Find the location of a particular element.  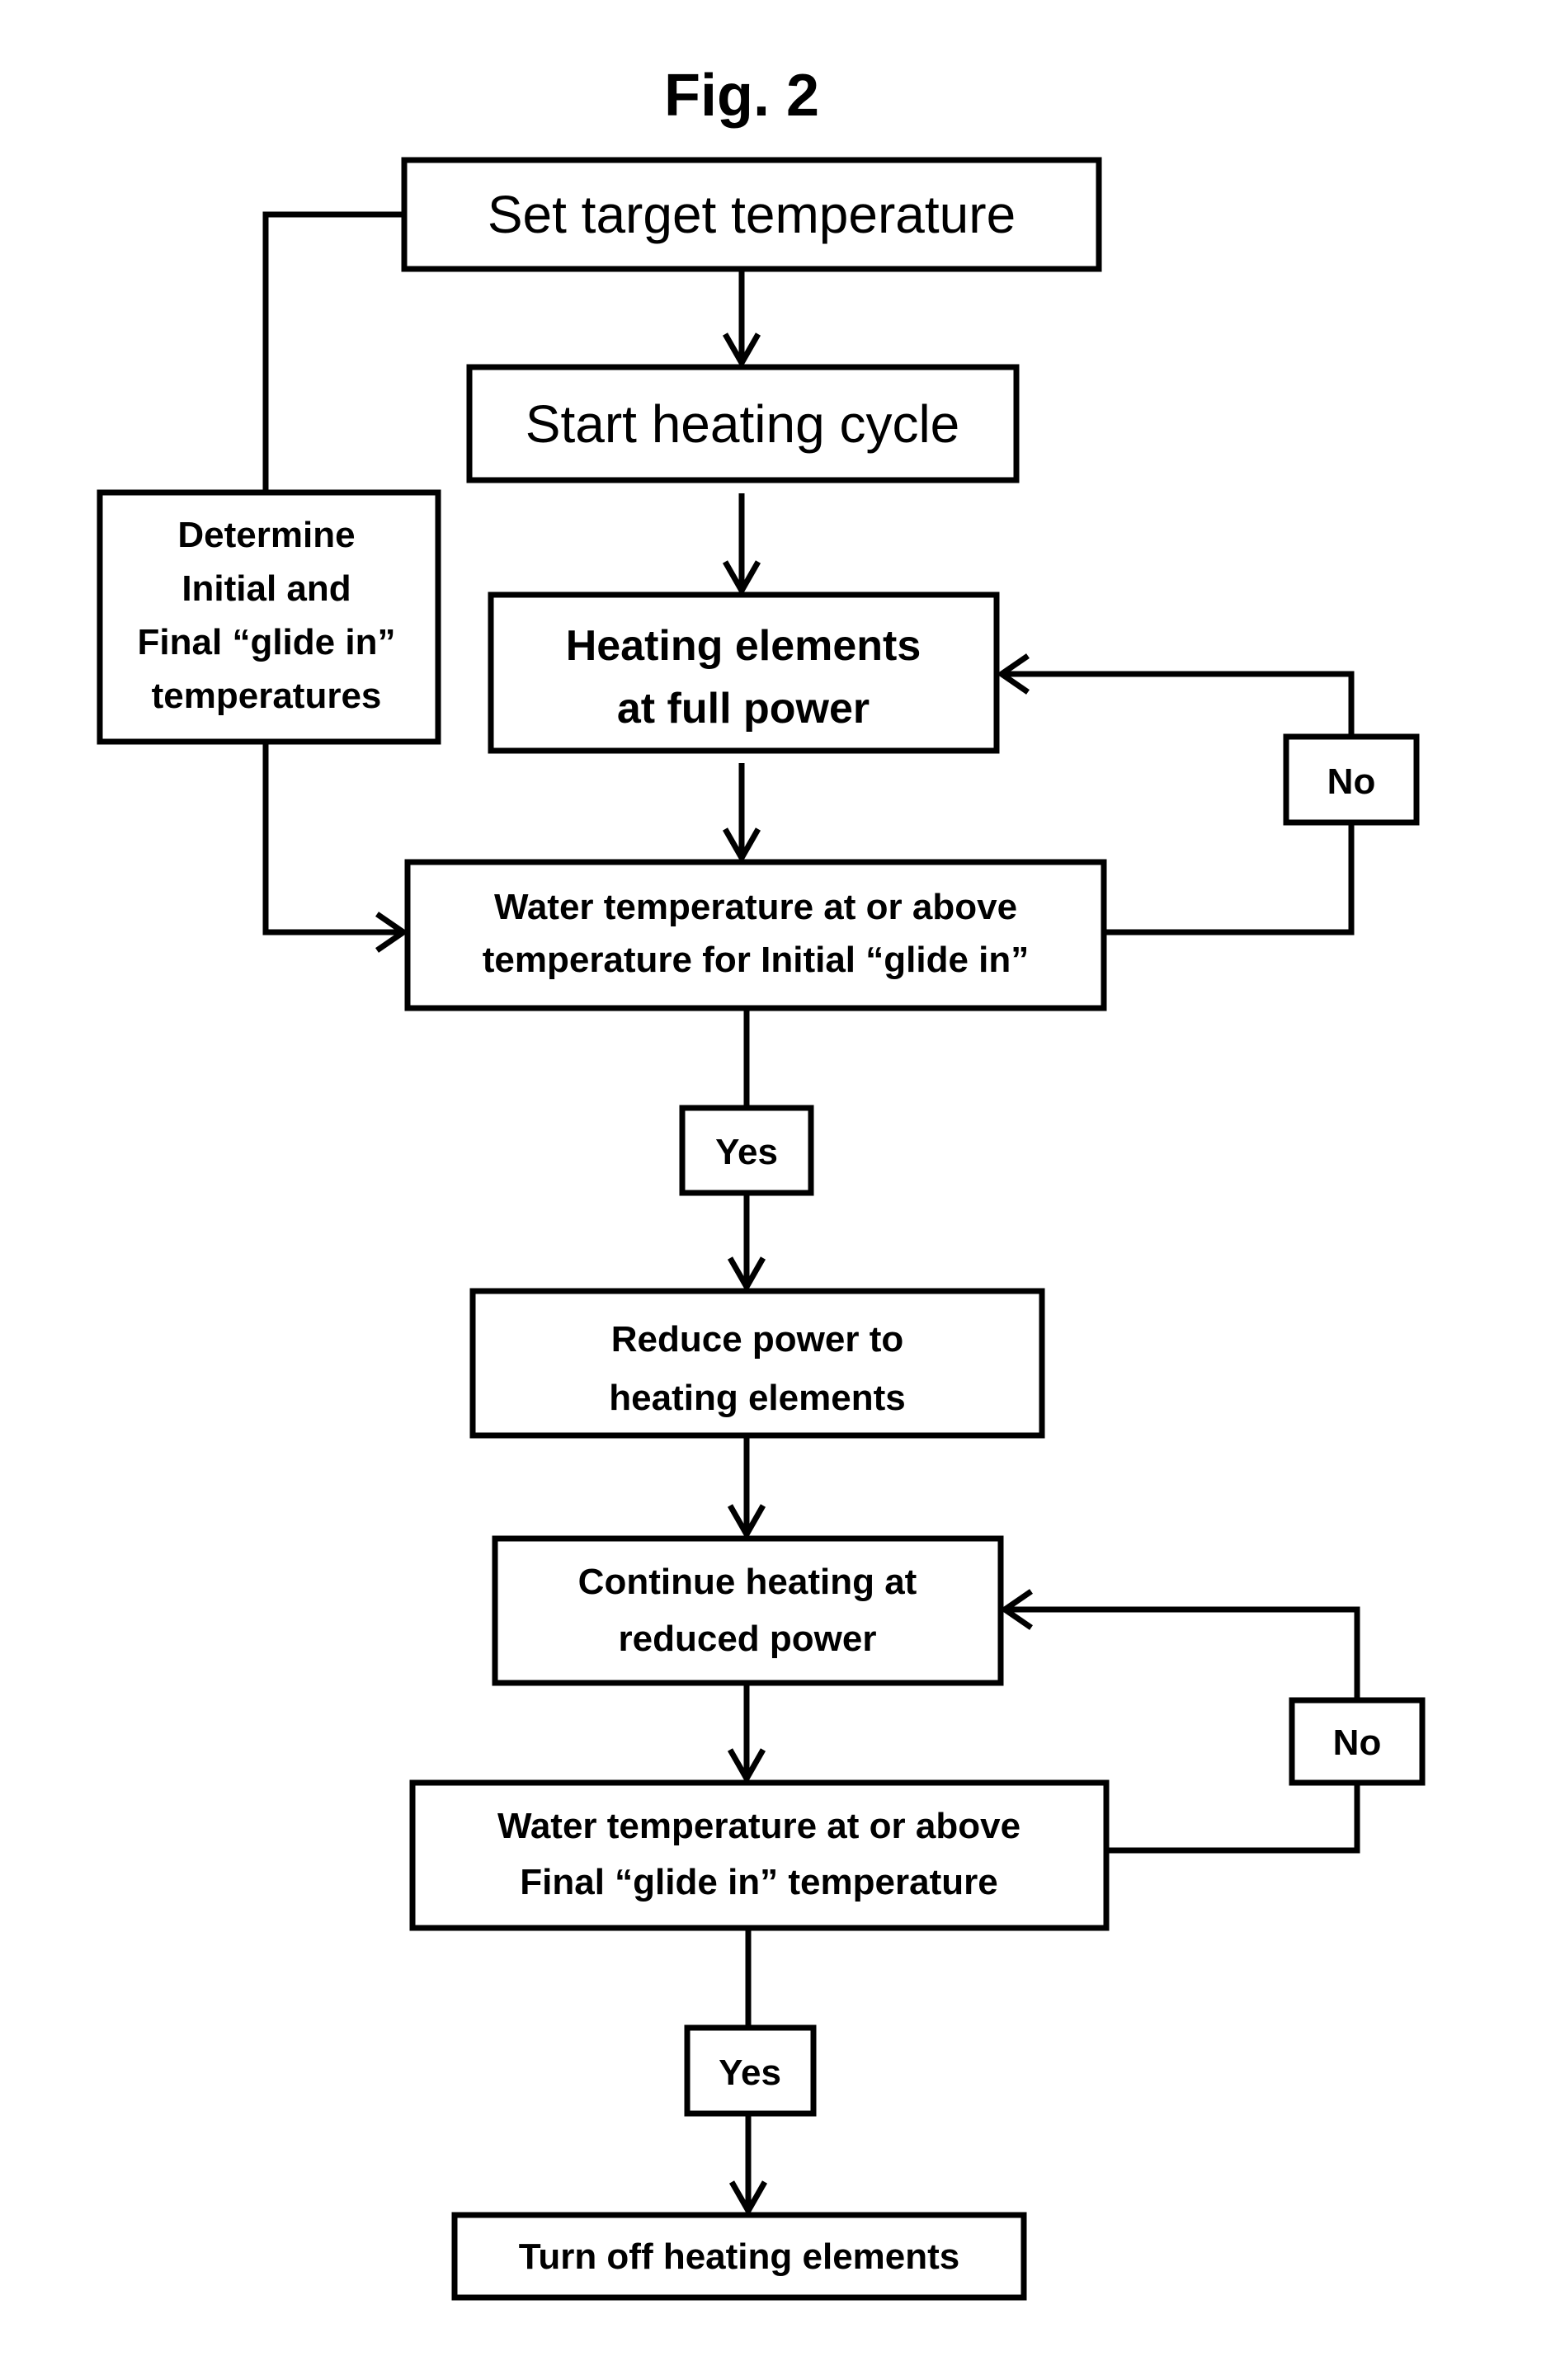

node-text: Final “glide in” temperature is located at coordinates (758, 1882).